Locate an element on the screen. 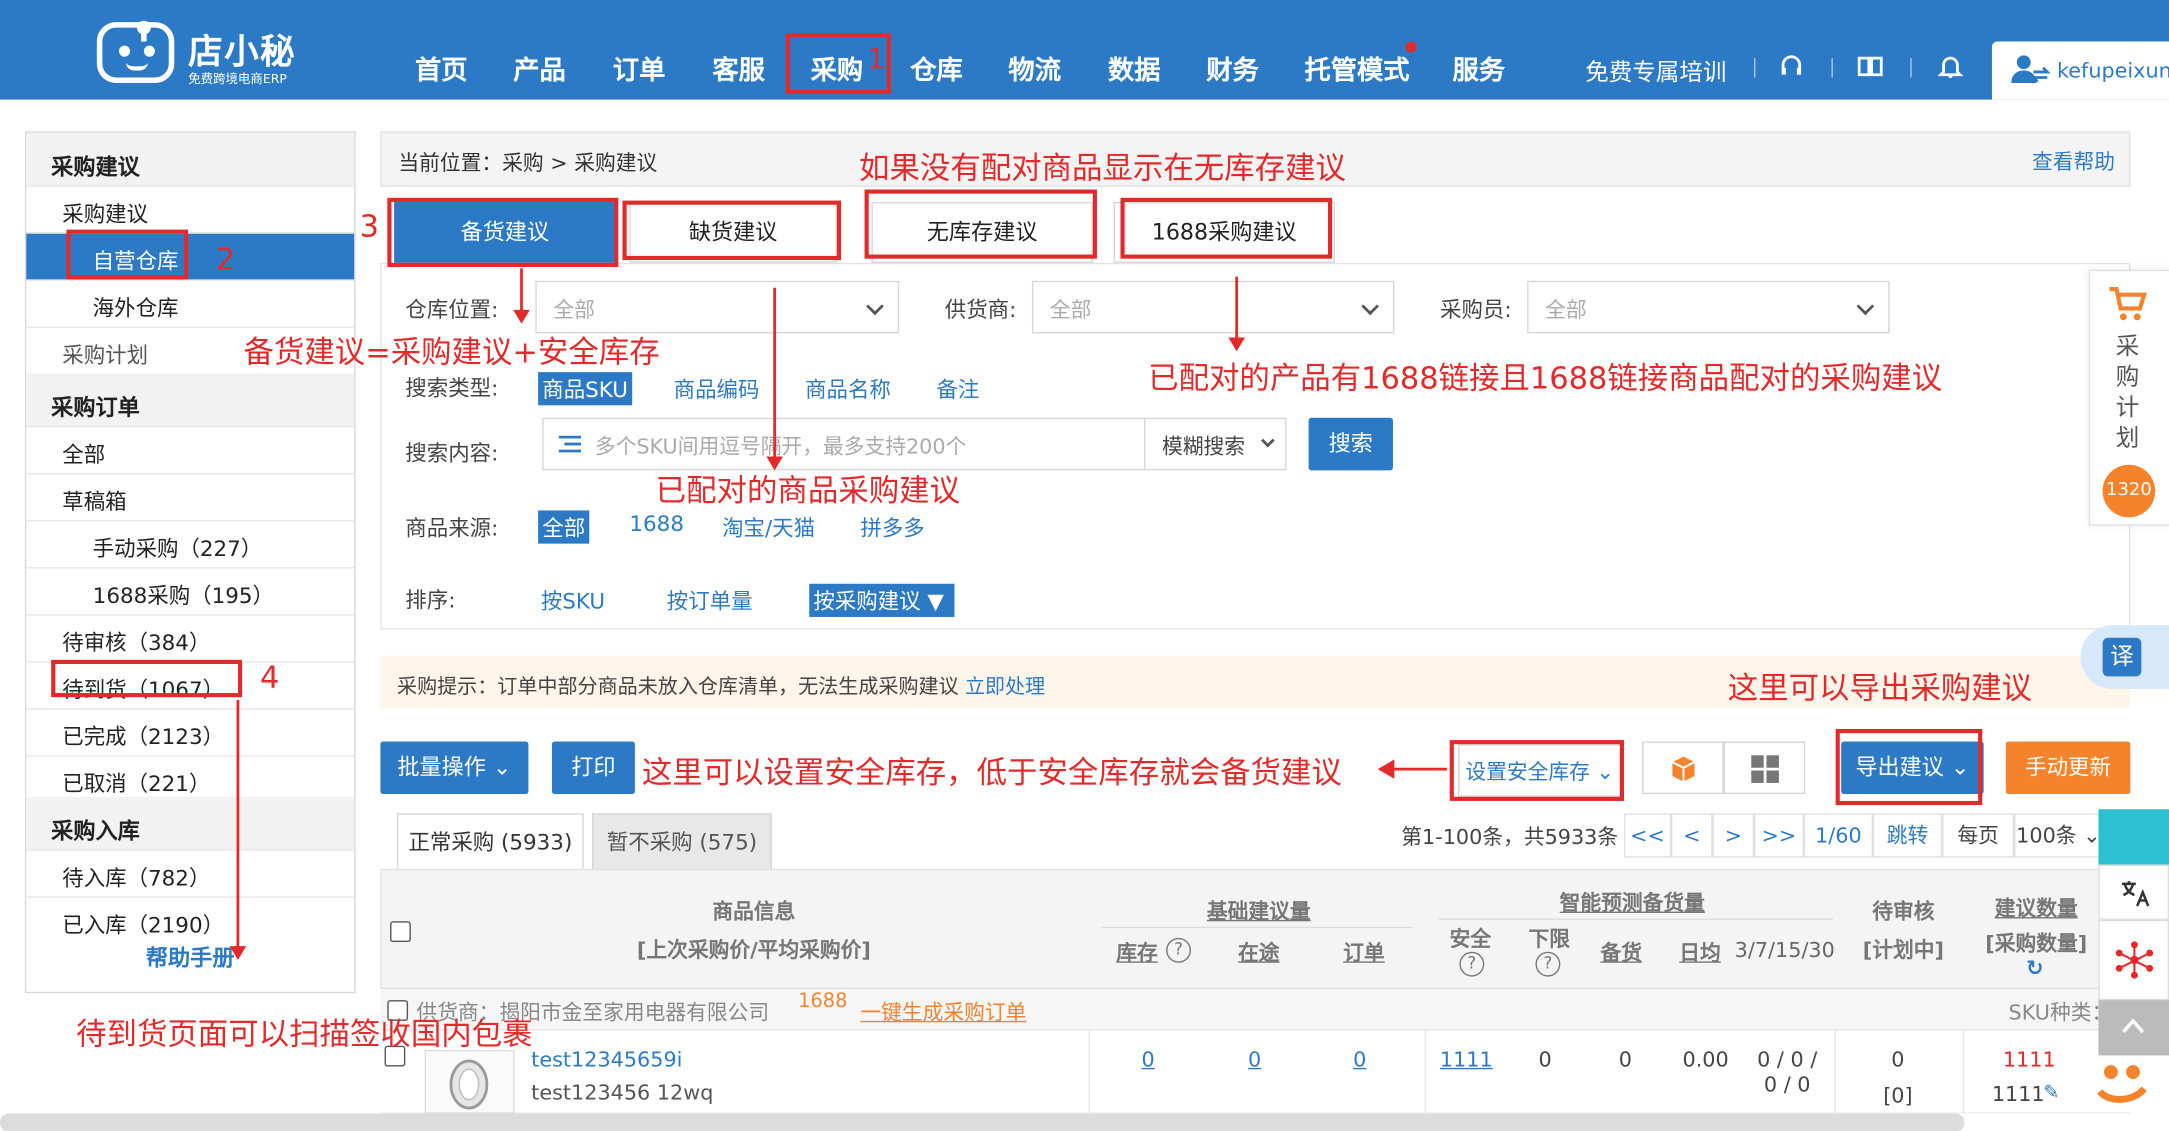 The height and width of the screenshot is (1131, 2169). sidebar-item-completed: 已完成（2123） is located at coordinates (190, 731).